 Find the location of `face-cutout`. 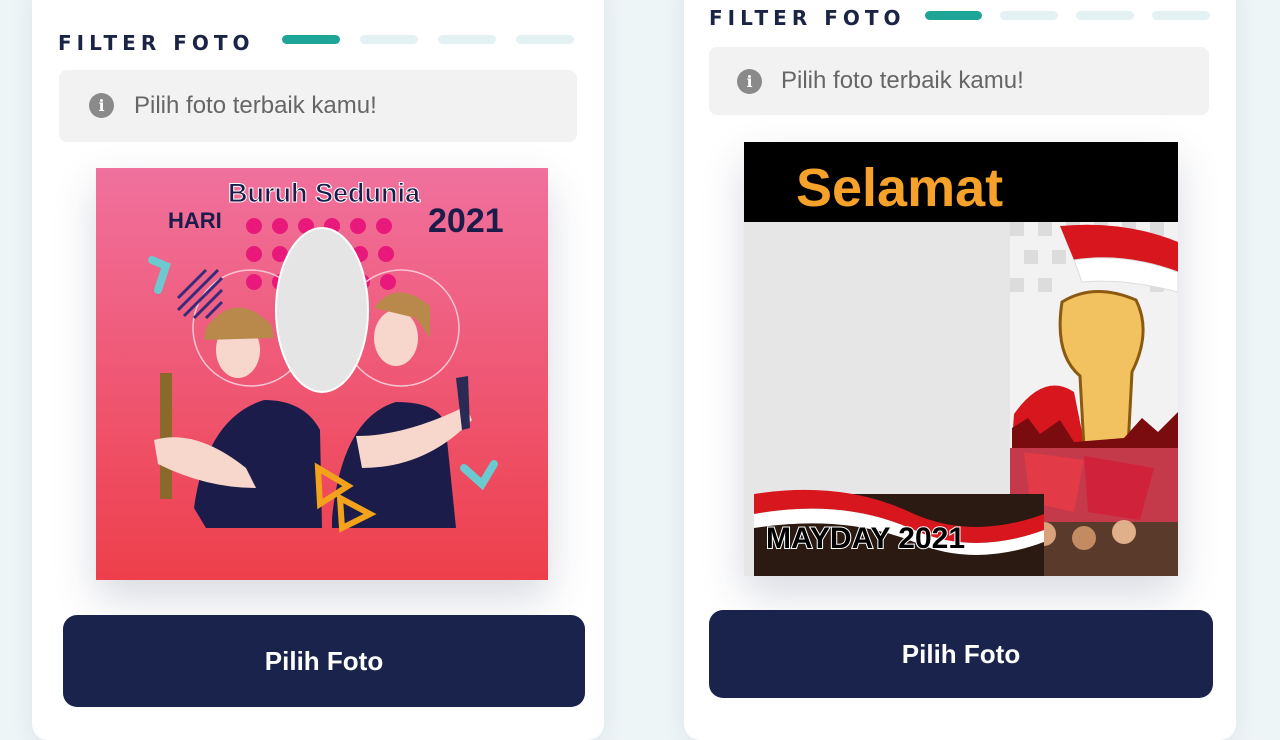

face-cutout is located at coordinates (322, 310).